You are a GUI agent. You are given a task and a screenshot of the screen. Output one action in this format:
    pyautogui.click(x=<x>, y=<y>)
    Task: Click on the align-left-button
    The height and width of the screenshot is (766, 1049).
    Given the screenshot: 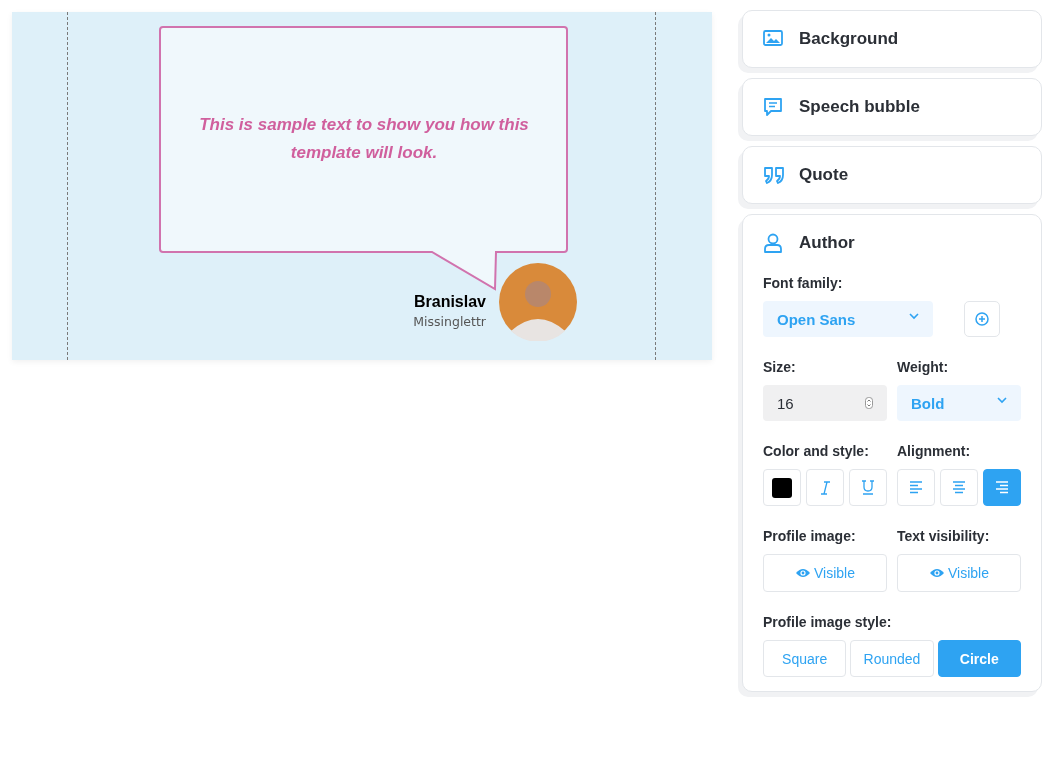 What is the action you would take?
    pyautogui.click(x=916, y=487)
    